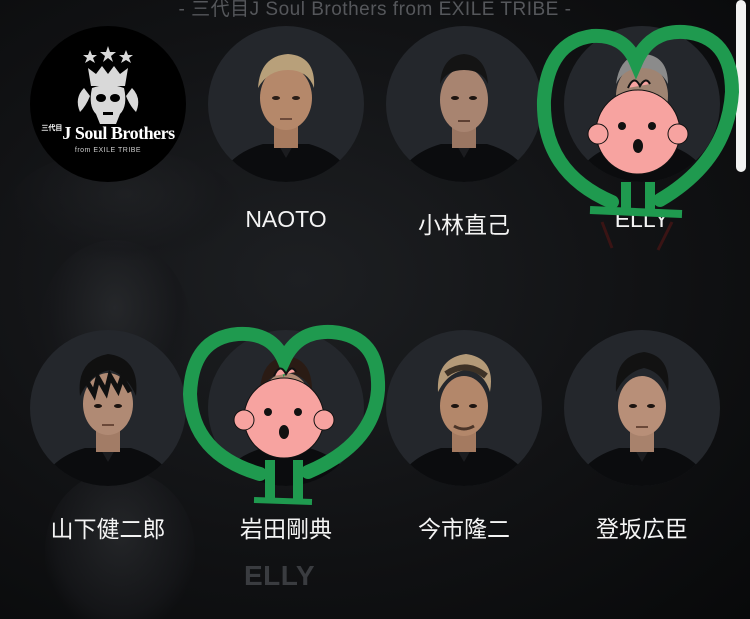  What do you see at coordinates (375, 10) in the screenshot?
I see `page-title: - 三代目J Soul Brothers from EXILE TRIBE -` at bounding box center [375, 10].